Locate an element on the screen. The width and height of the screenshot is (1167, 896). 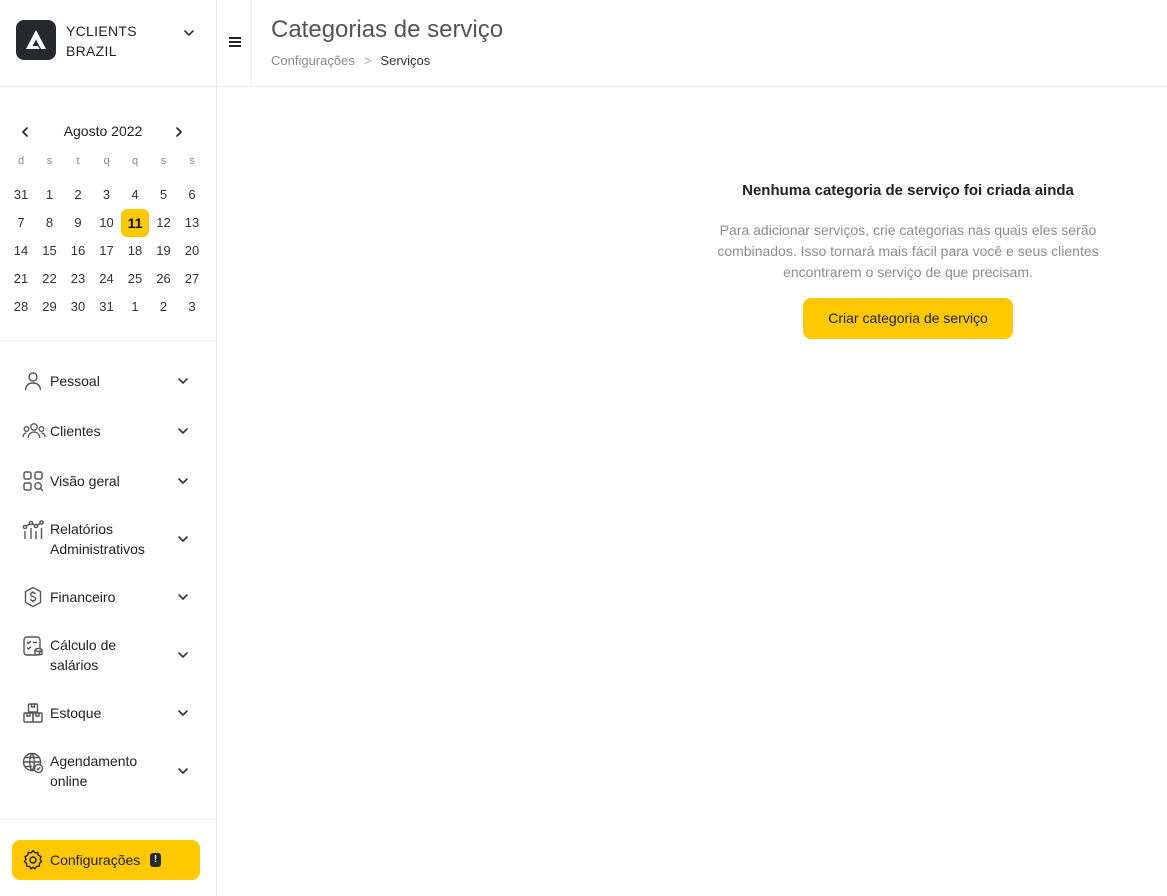
grid-search-icon is located at coordinates (33, 481).